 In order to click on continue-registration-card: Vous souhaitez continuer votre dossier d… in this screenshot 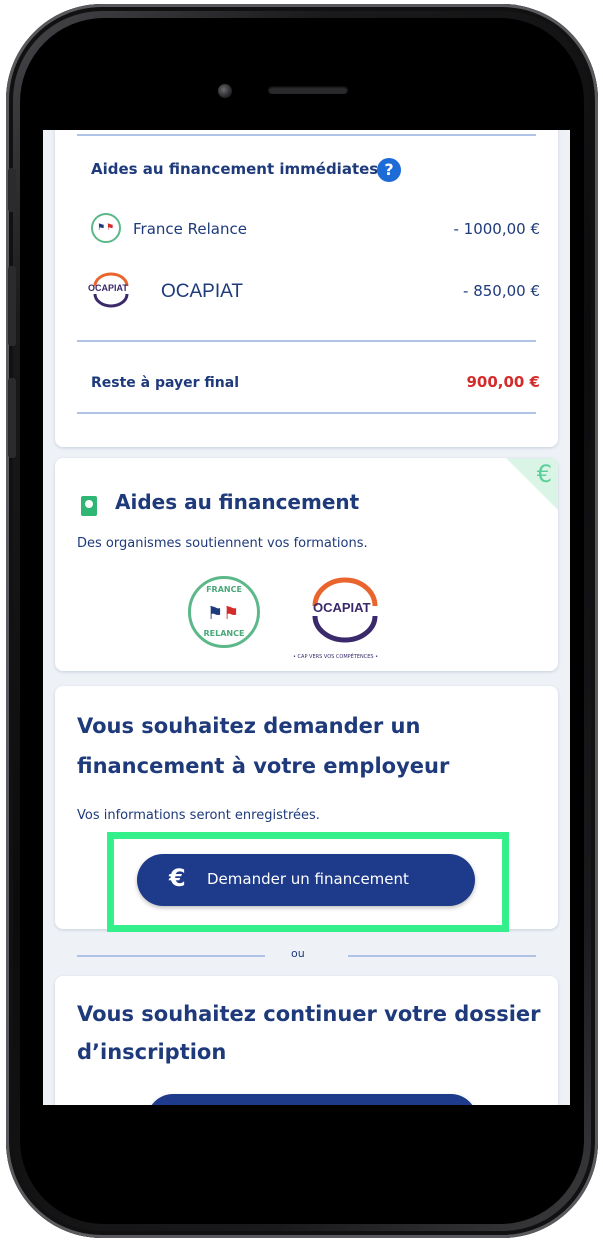, I will do `click(306, 1040)`.